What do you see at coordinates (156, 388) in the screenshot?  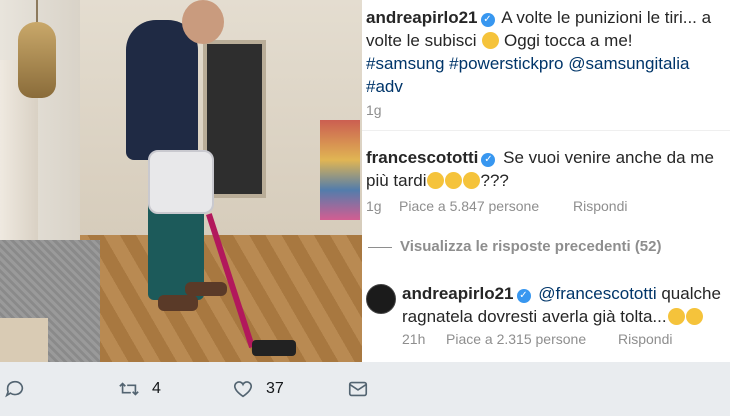 I see `retweet-count: 4` at bounding box center [156, 388].